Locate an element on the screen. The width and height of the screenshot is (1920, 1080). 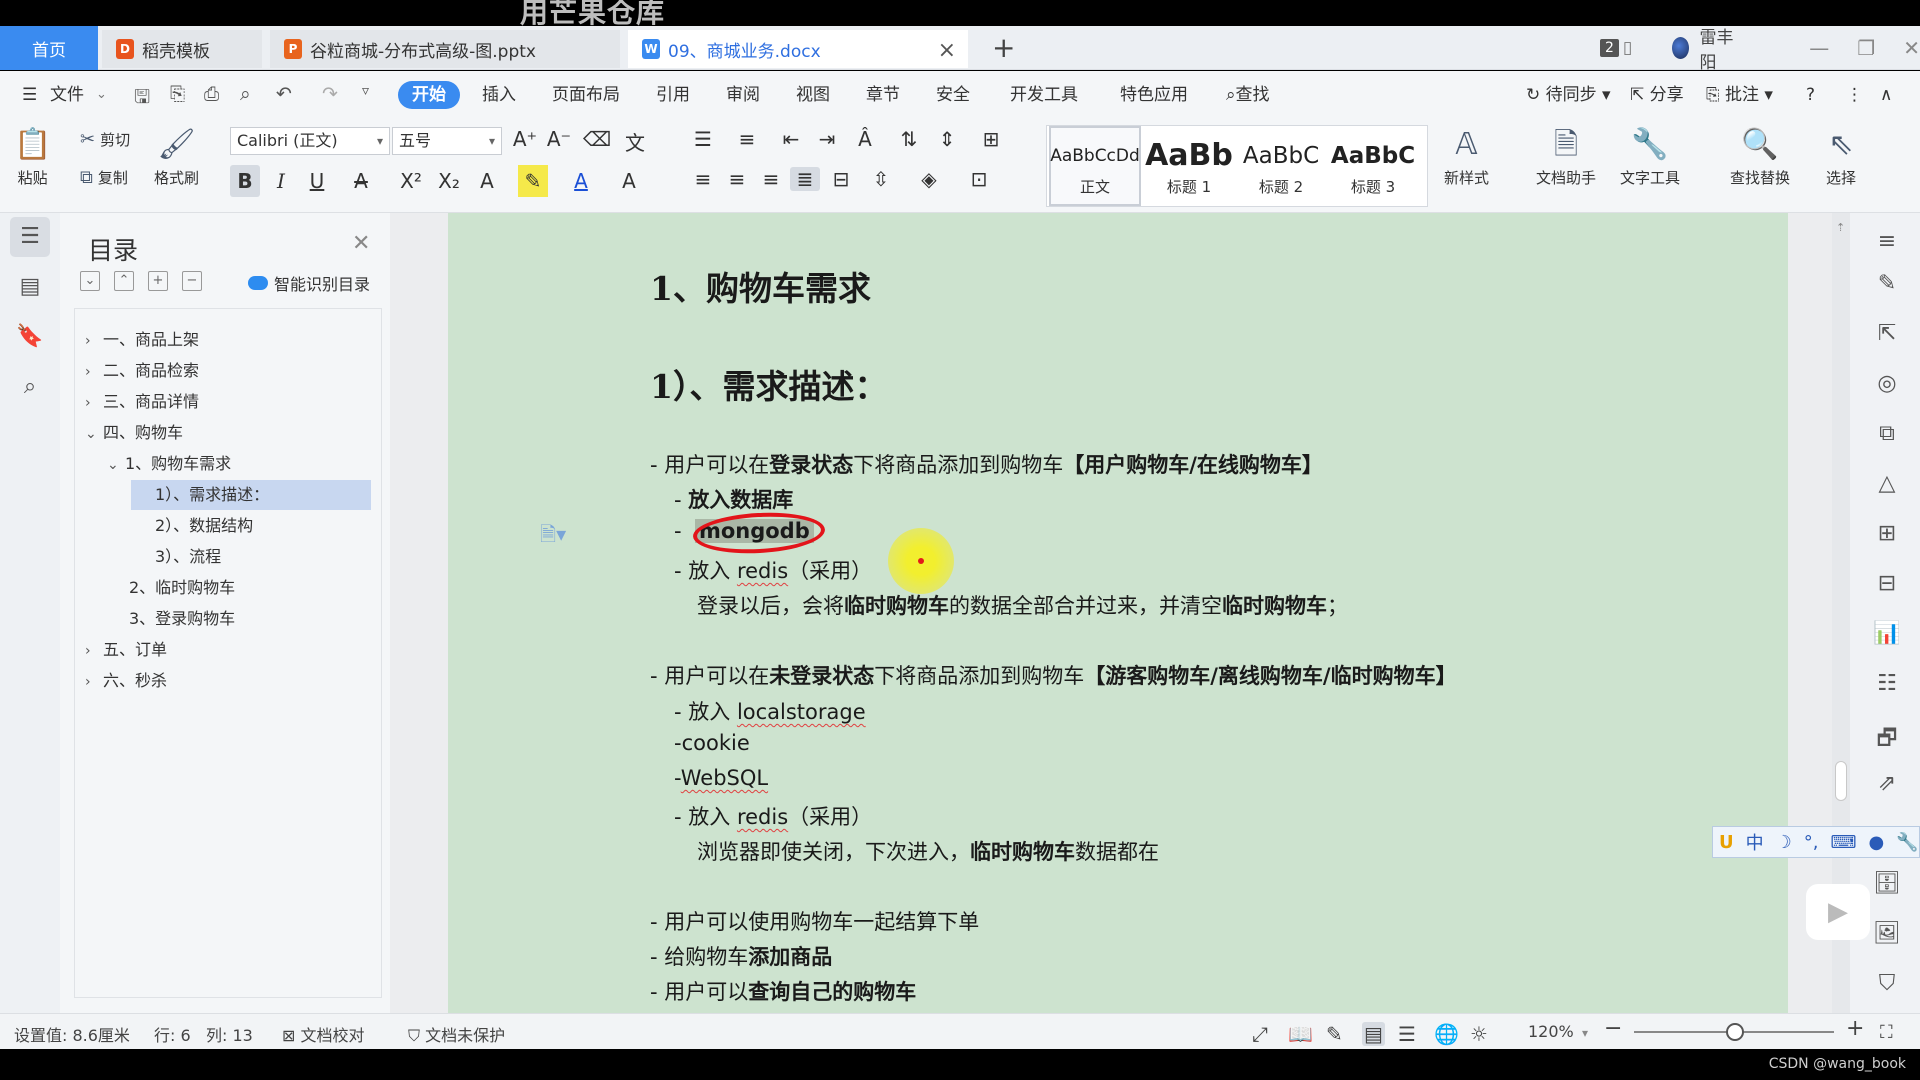
moon-icon: ☽ is located at coordinates (1784, 842).